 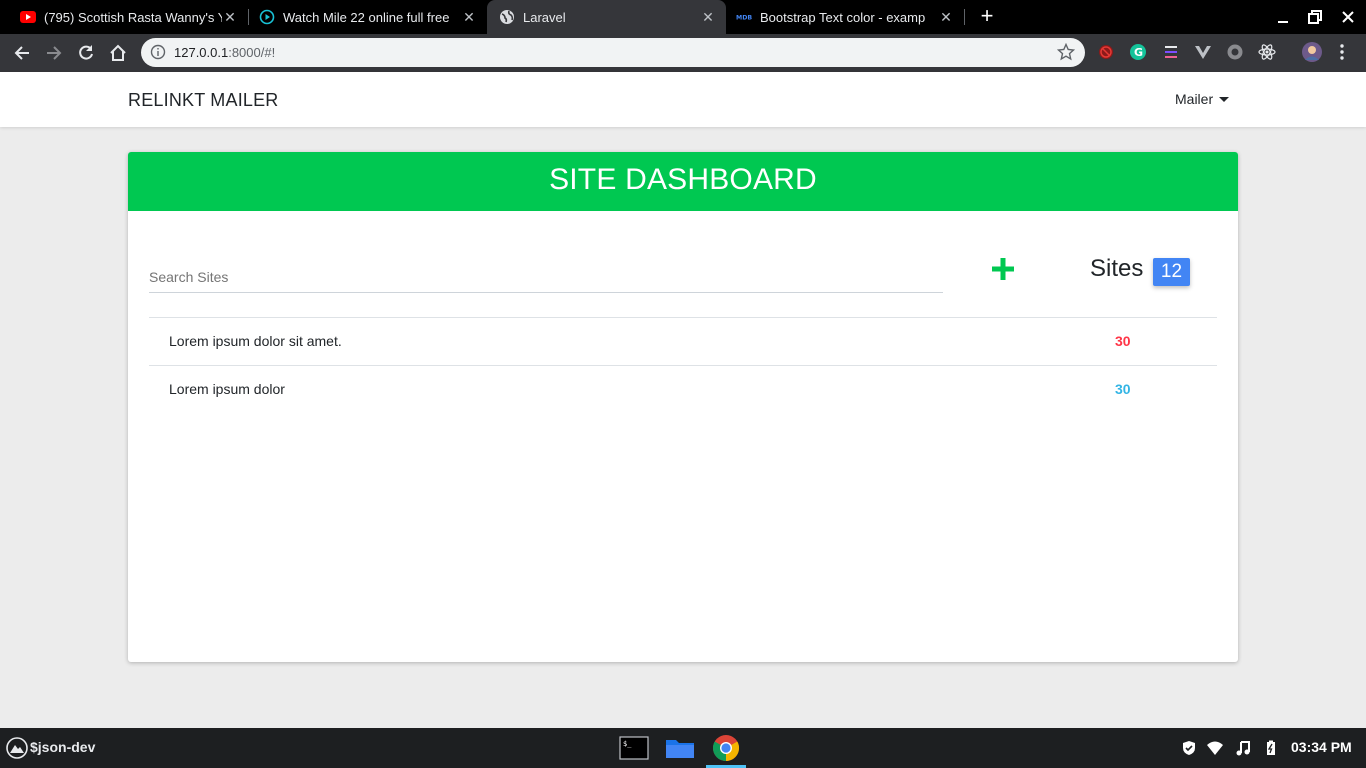 What do you see at coordinates (1171, 272) in the screenshot?
I see `sites-count-badge: 12` at bounding box center [1171, 272].